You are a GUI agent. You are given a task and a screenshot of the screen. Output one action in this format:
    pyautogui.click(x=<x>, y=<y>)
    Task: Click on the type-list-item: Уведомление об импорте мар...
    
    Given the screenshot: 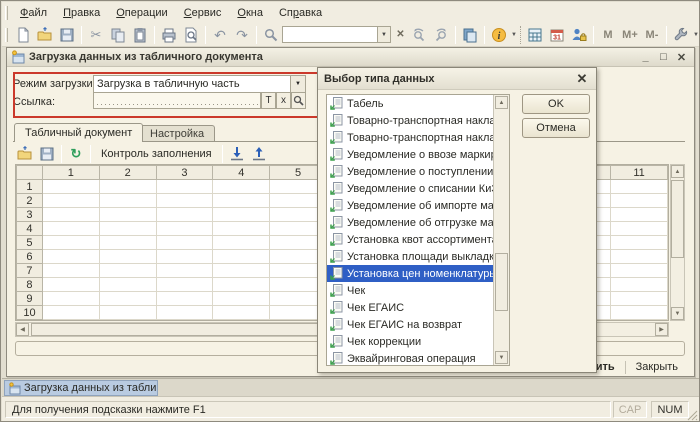 What is the action you would take?
    pyautogui.click(x=410, y=205)
    